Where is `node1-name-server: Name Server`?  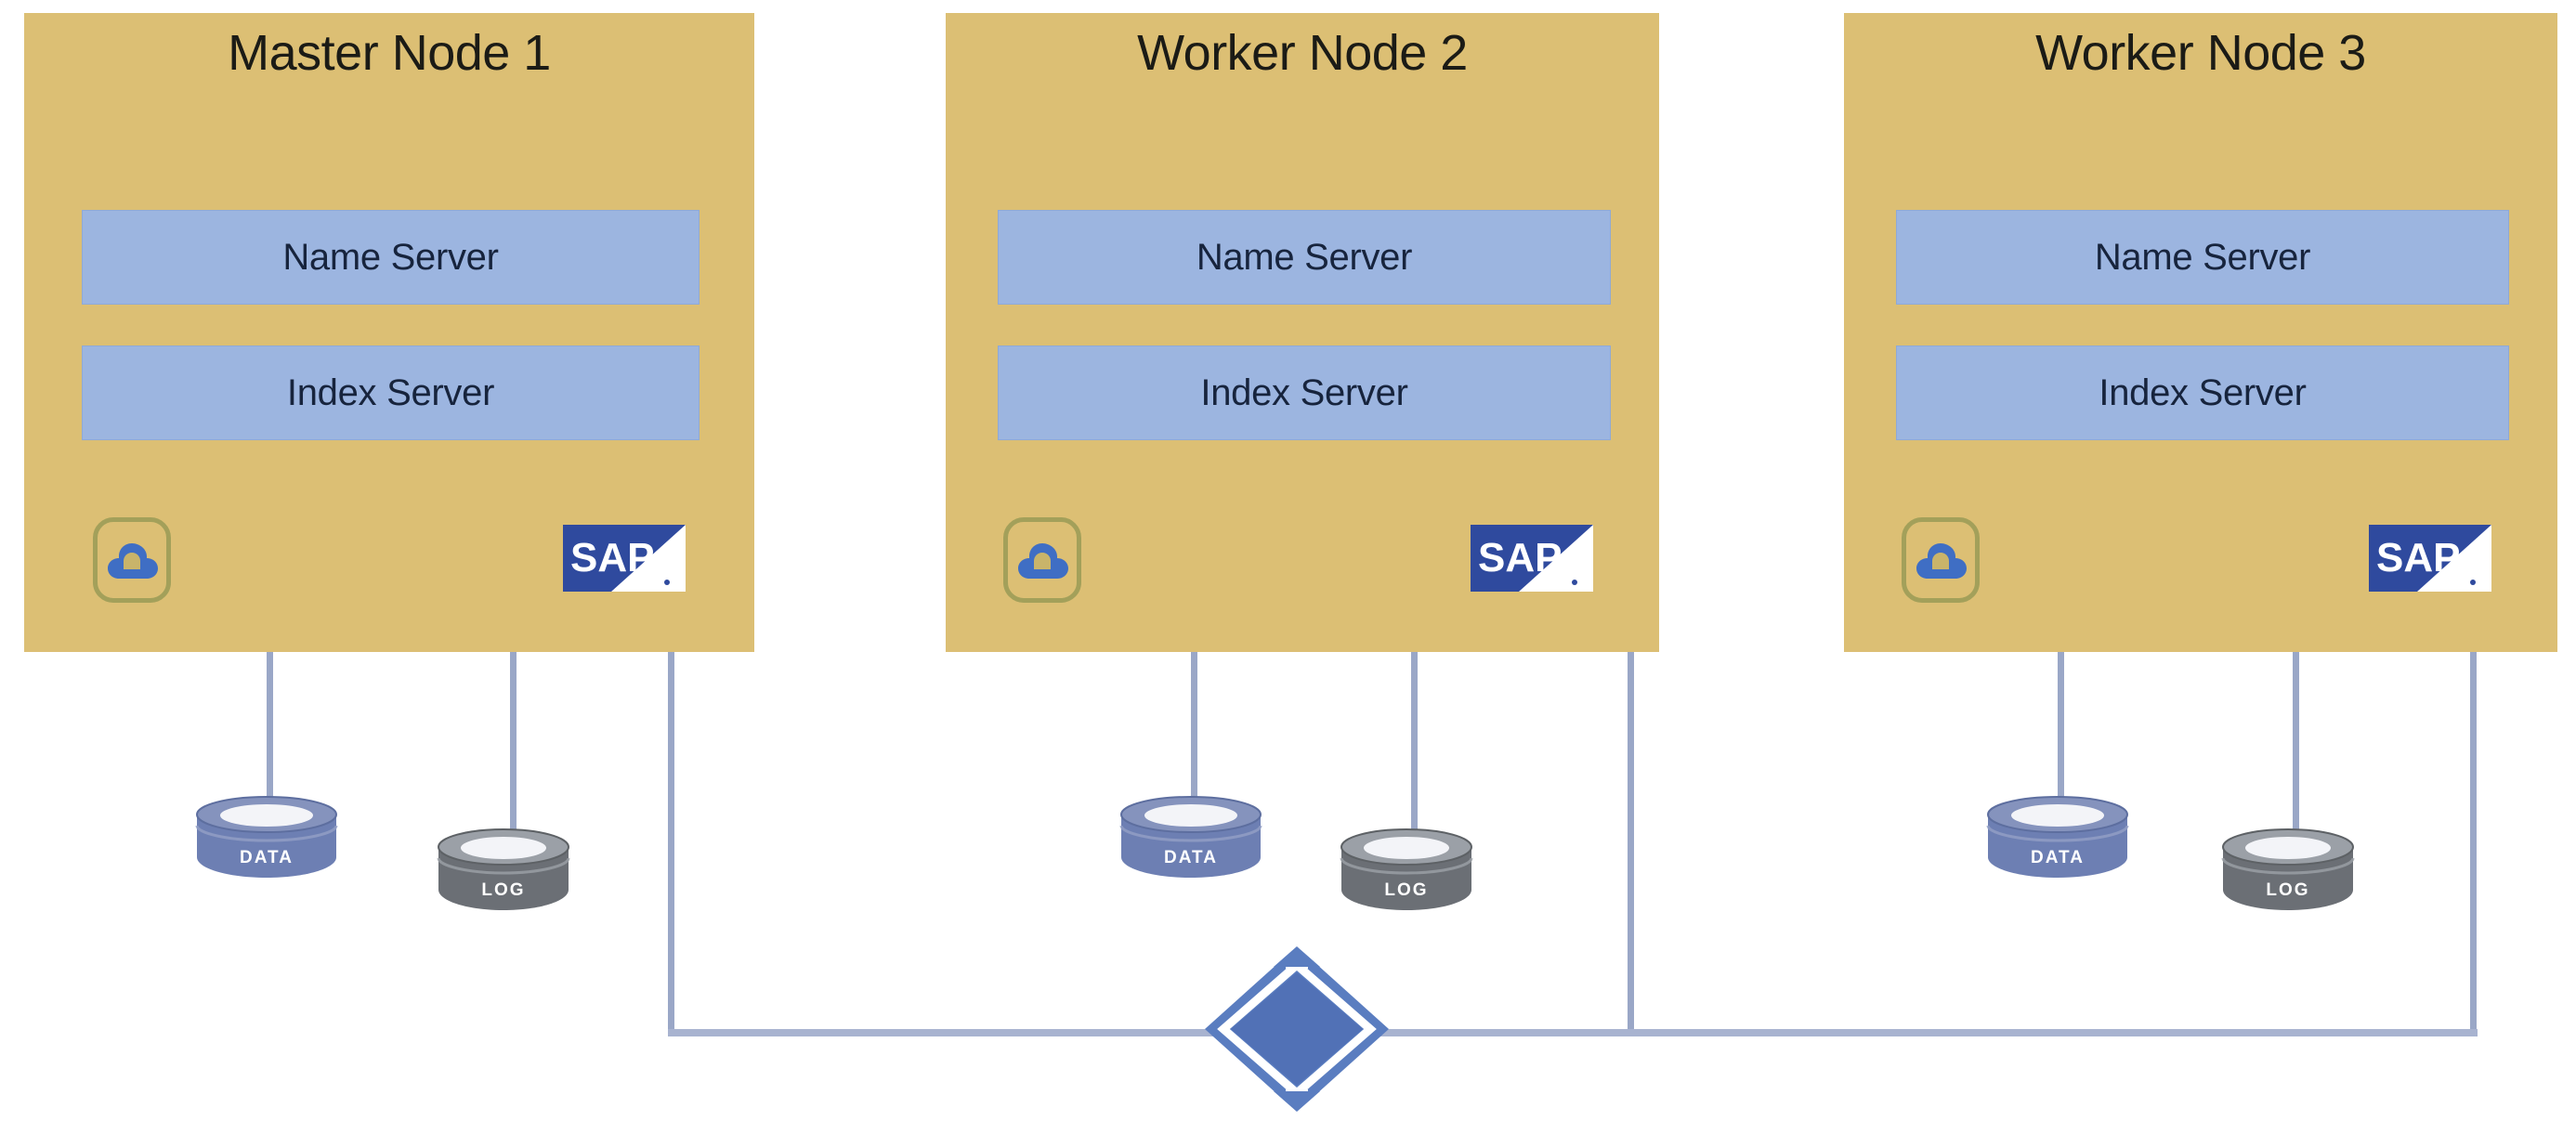 node1-name-server: Name Server is located at coordinates (391, 257).